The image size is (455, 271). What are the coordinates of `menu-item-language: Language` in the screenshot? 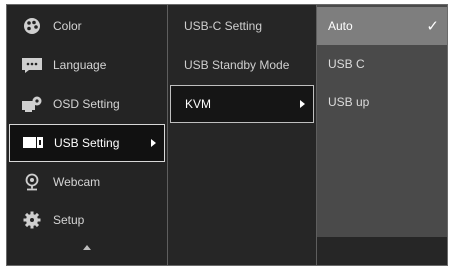 It's located at (87, 65).